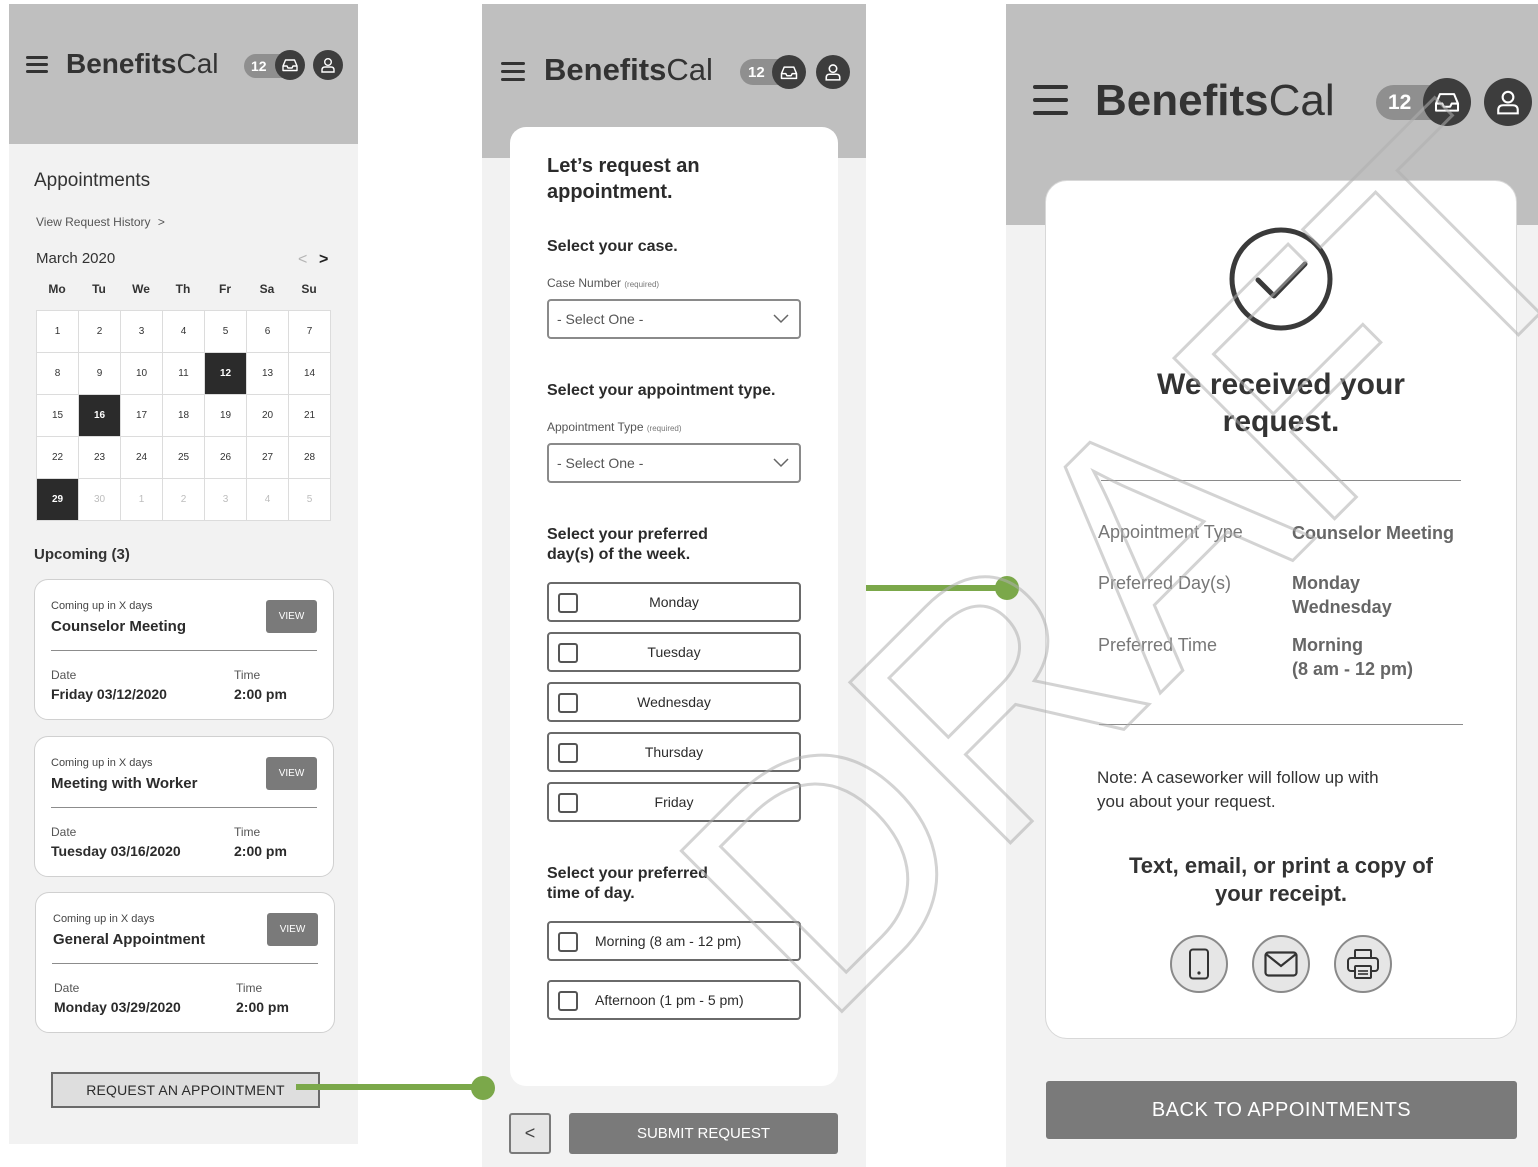 The width and height of the screenshot is (1538, 1167). I want to click on calendar-day: 24, so click(141, 457).